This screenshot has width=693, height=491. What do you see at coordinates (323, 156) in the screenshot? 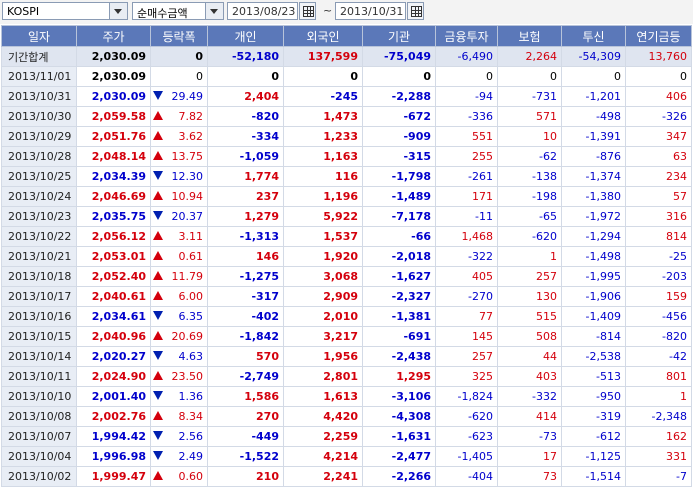
I see `row-foreign: 1,163` at bounding box center [323, 156].